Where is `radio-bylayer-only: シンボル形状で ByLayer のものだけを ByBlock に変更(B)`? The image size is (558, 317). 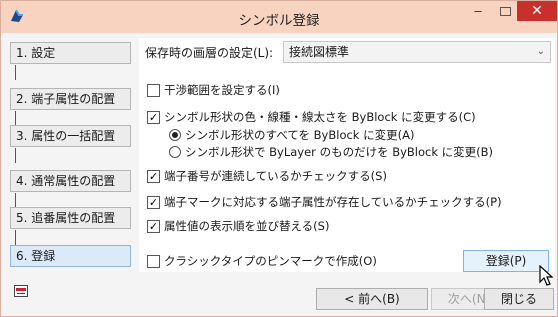 radio-bylayer-only: シンボル形状で ByLayer のものだけを ByBlock に変更(B) is located at coordinates (331, 152).